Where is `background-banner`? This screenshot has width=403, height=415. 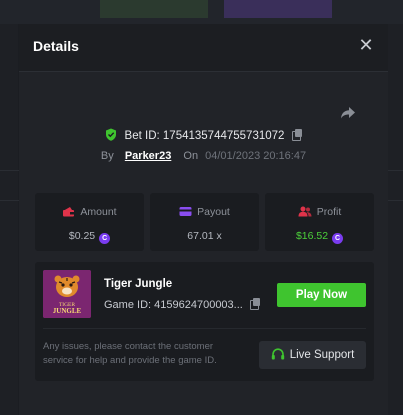
background-banner is located at coordinates (201, 12).